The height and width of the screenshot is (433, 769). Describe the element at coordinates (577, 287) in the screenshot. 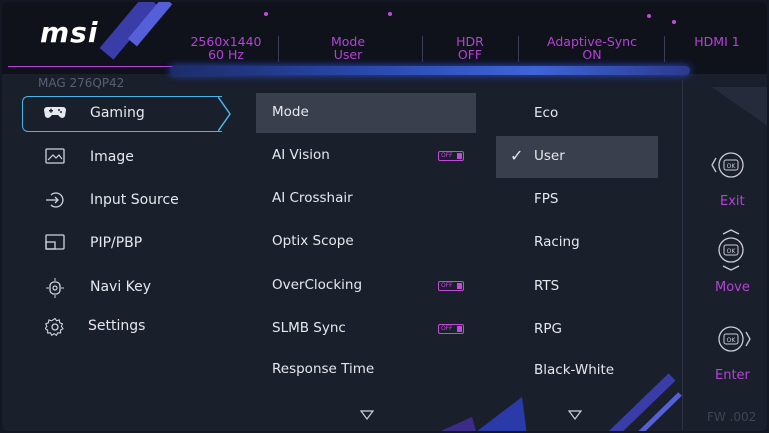

I see `mode-option-rts: RTS` at that location.